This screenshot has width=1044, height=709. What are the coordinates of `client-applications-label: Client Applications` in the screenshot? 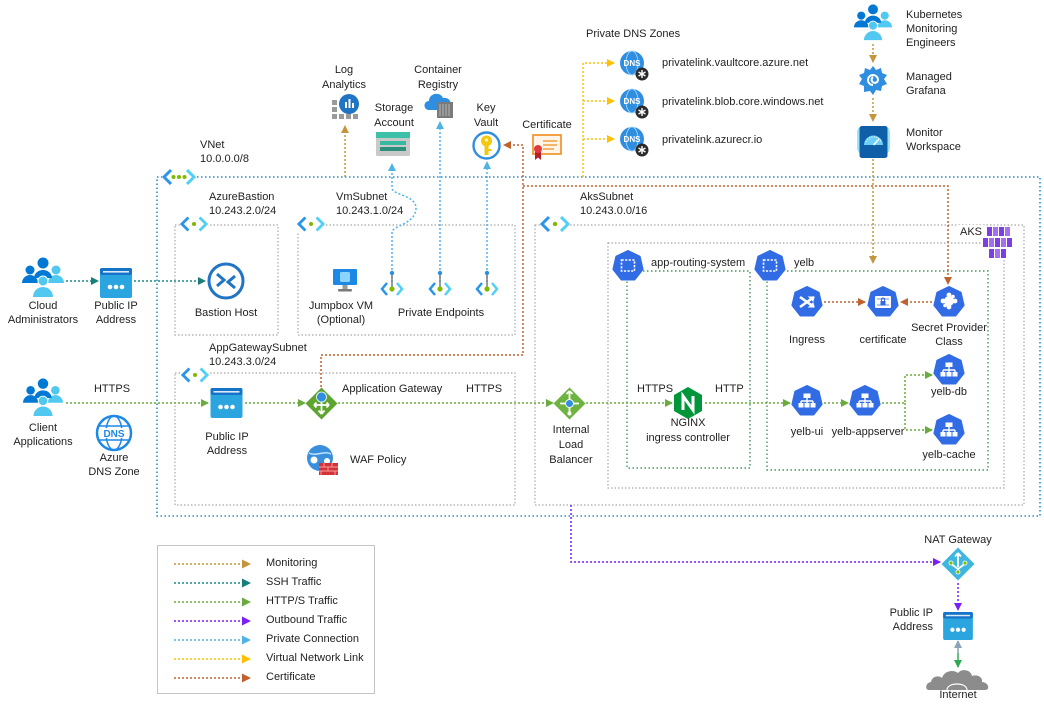 It's located at (42, 435).